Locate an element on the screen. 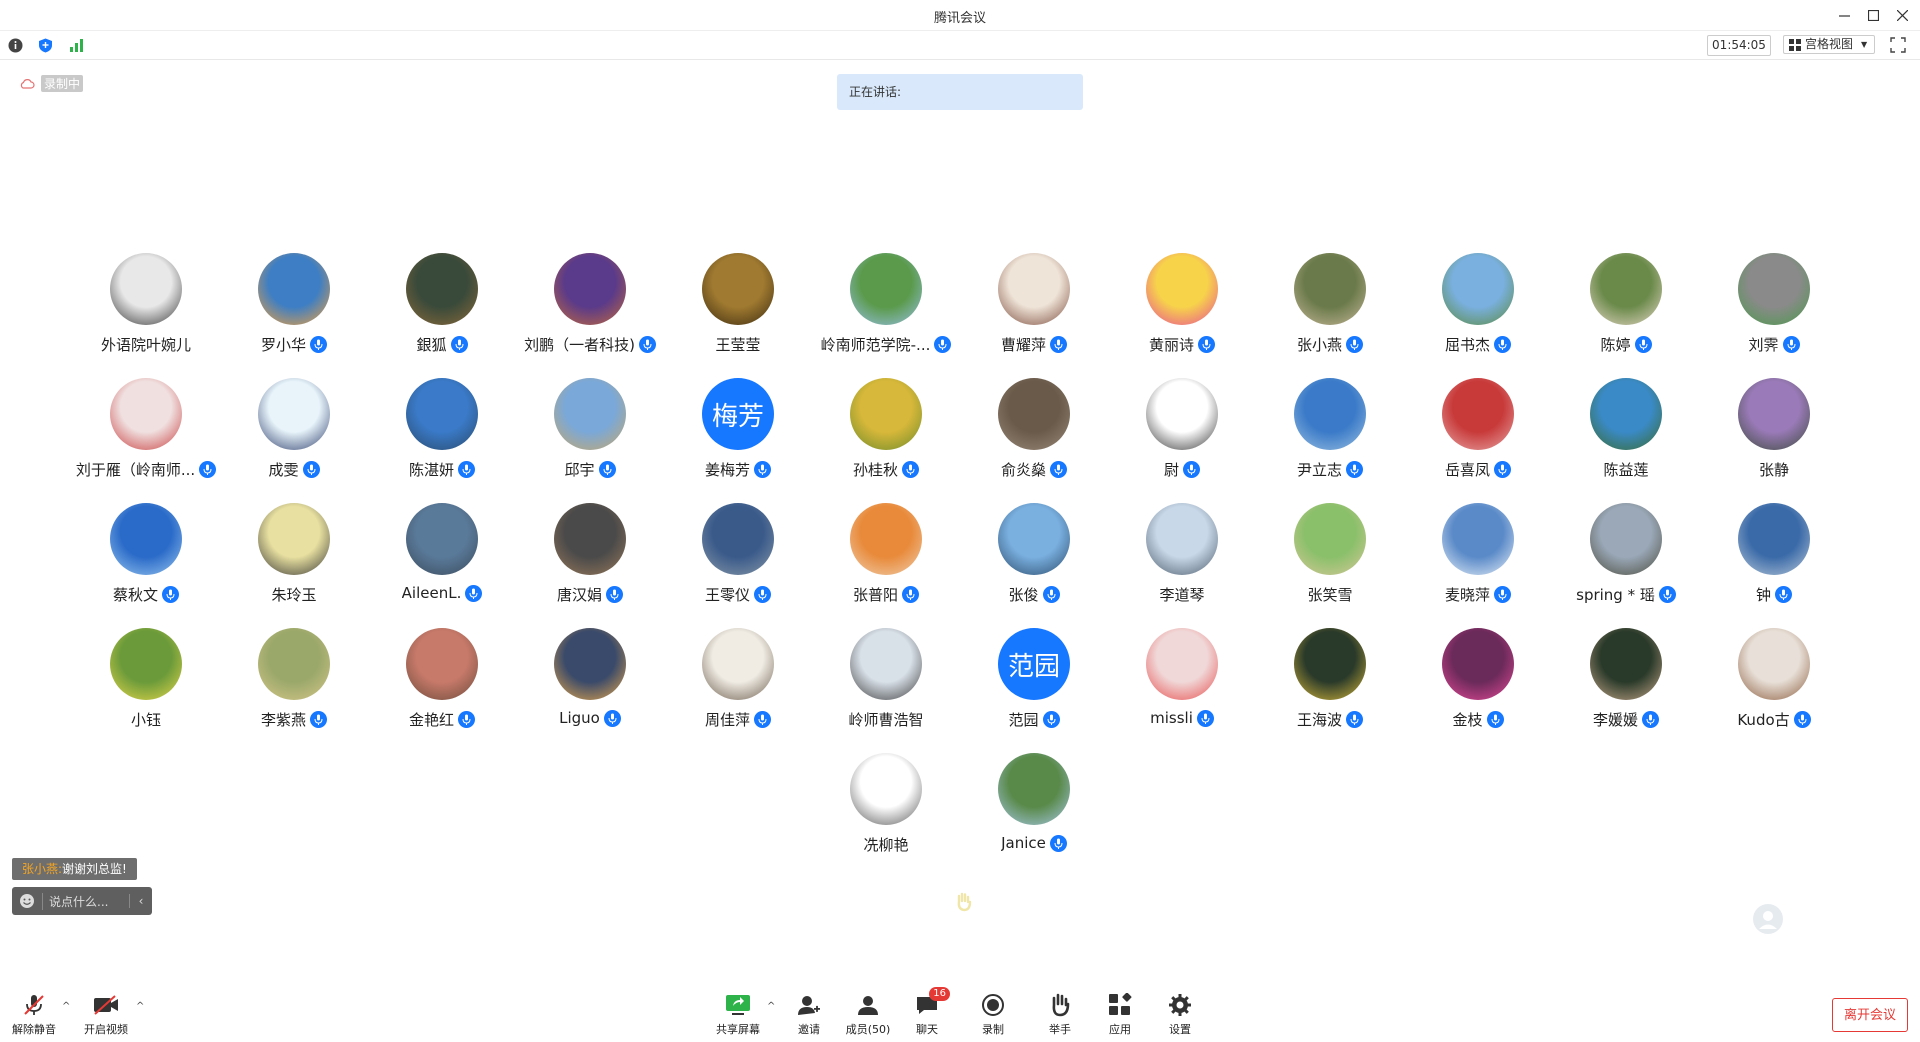  participant-tile: 刘霁 is located at coordinates (1774, 313).